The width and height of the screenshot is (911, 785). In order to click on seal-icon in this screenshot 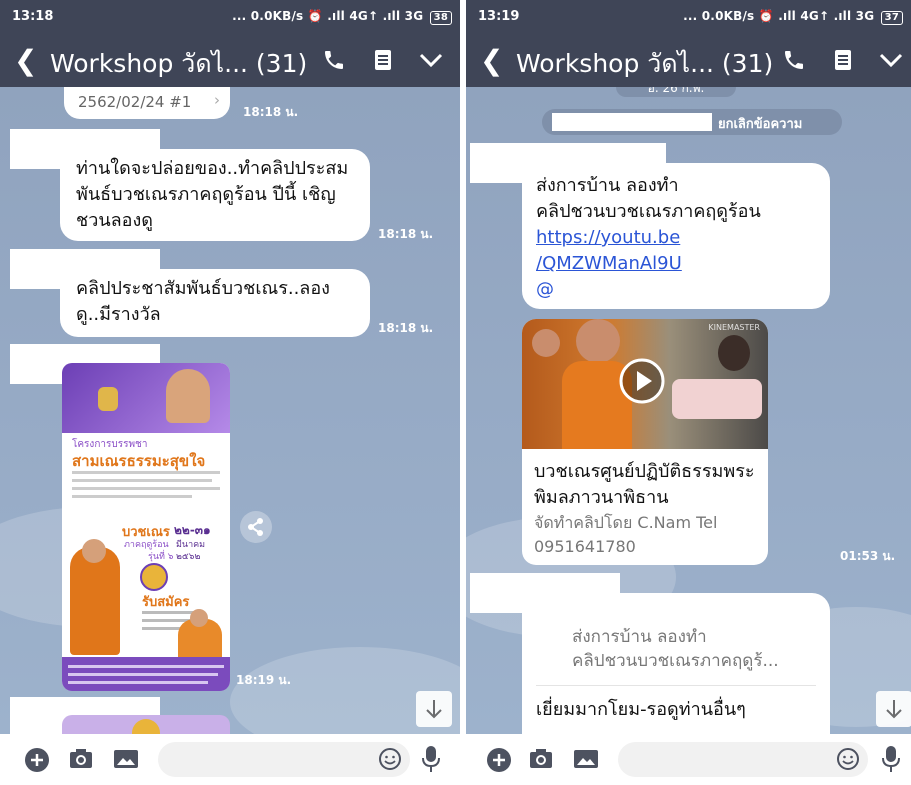, I will do `click(154, 577)`.